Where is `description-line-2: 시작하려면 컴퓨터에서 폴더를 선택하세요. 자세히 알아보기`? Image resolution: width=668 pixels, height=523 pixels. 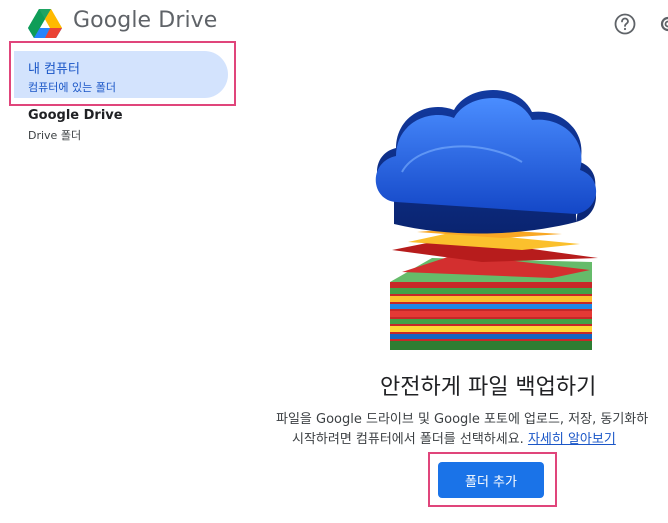 description-line-2: 시작하려면 컴퓨터에서 폴더를 선택하세요. 자세히 알아보기 is located at coordinates (454, 437).